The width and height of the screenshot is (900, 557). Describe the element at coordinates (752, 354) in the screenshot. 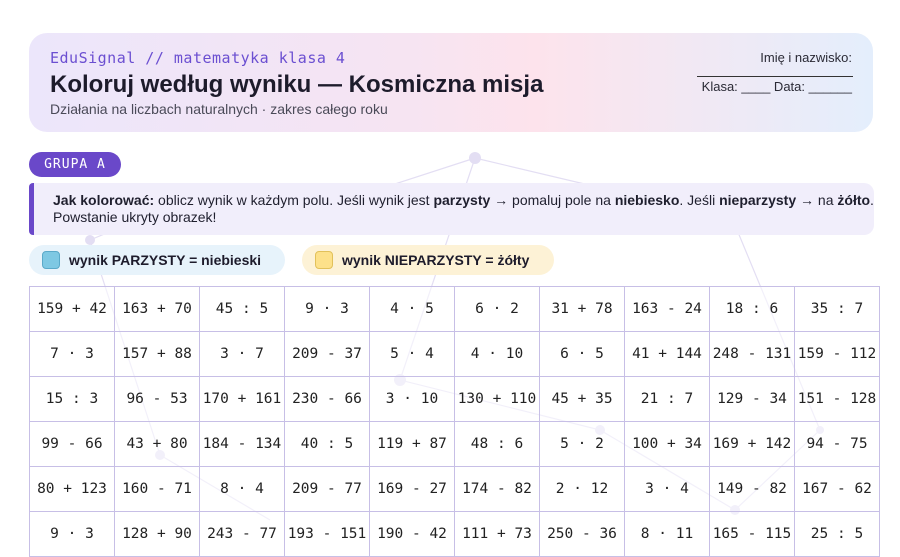

I see `grid-cell: 248 - 131` at that location.